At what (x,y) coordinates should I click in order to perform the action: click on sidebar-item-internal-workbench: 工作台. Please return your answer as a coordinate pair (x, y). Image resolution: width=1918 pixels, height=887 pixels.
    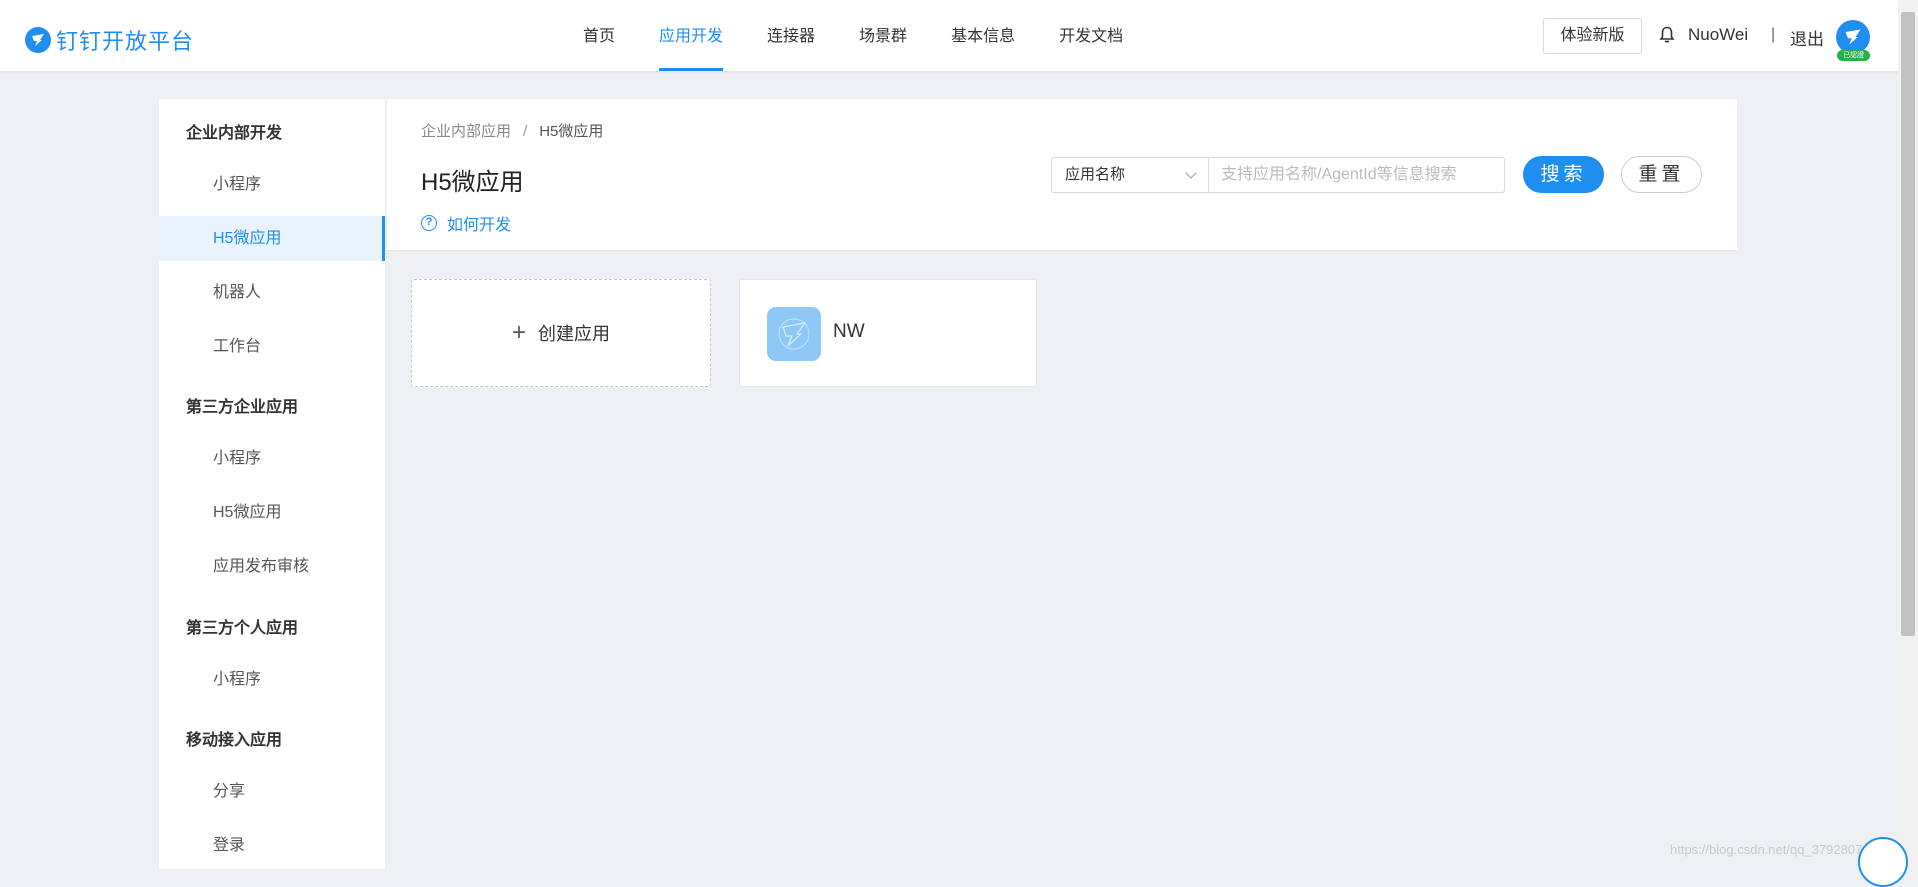
    Looking at the image, I should click on (272, 346).